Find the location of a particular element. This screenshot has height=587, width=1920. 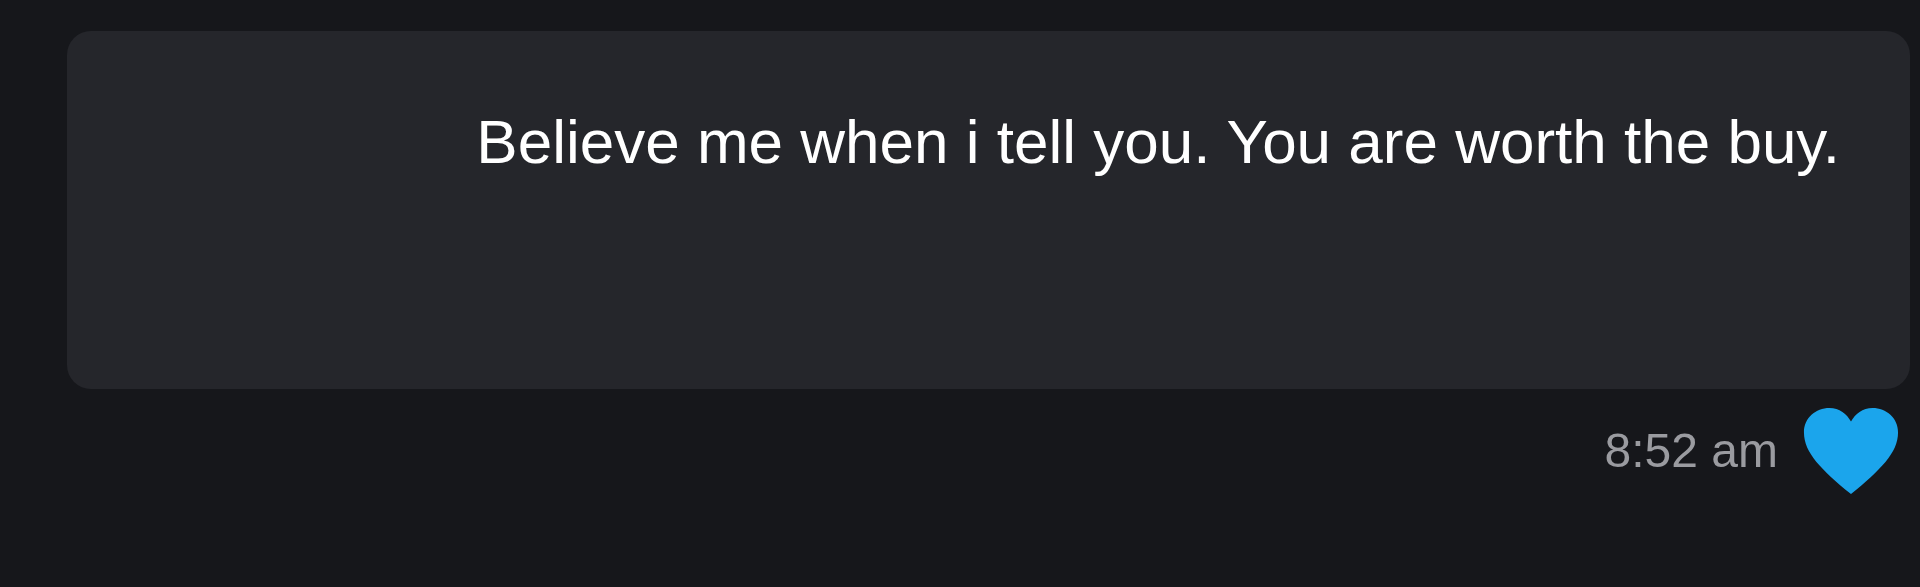

message-text: Believe me when i tell you. You are worth the buy. is located at coordinates (1158, 141).